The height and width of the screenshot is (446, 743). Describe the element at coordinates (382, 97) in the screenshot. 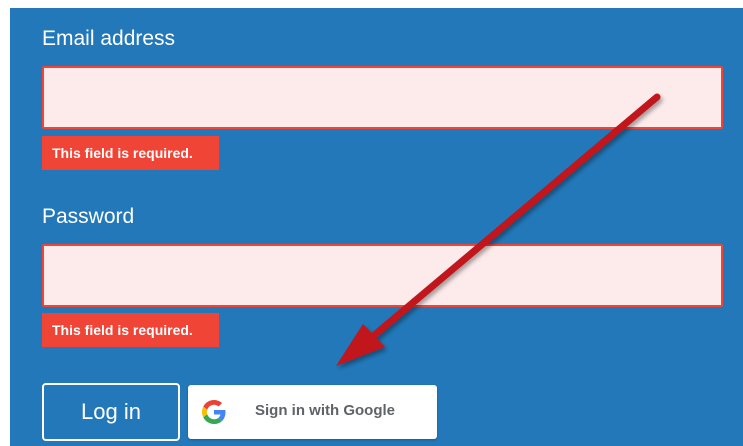

I see `email-field` at that location.